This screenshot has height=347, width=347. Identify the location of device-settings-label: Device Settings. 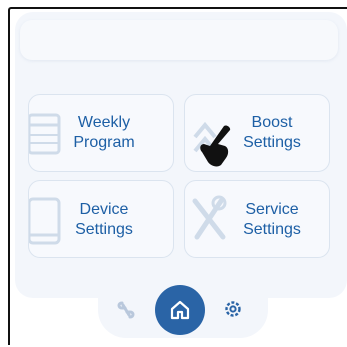
(104, 219).